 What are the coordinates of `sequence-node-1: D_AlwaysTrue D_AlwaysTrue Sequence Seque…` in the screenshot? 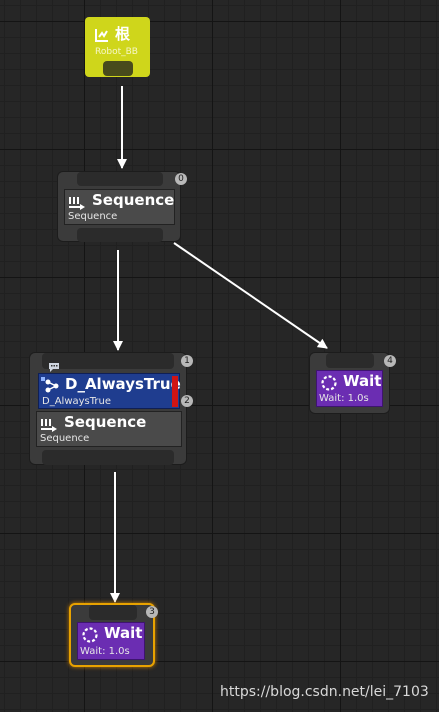 It's located at (108, 408).